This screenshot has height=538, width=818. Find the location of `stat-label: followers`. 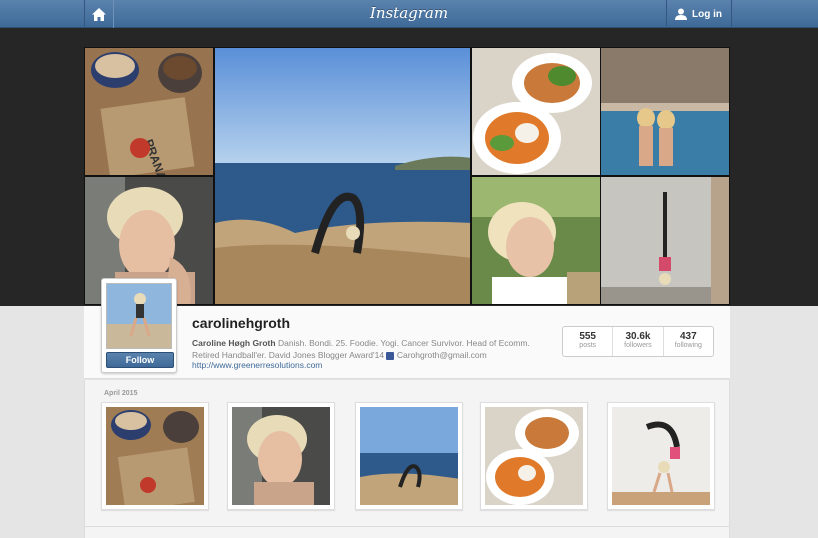

stat-label: followers is located at coordinates (638, 345).